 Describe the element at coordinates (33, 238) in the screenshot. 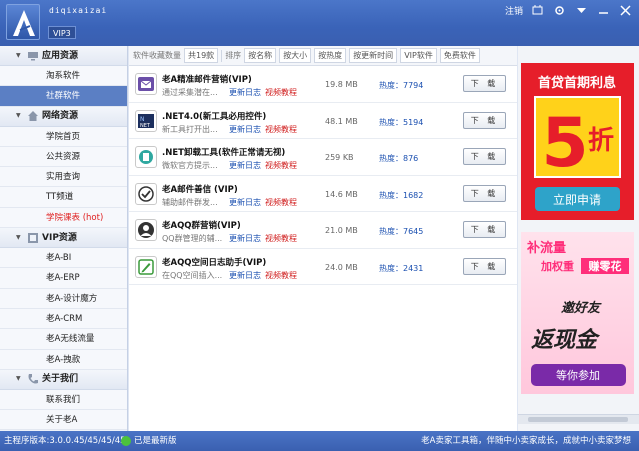

I see `vip-icon` at that location.